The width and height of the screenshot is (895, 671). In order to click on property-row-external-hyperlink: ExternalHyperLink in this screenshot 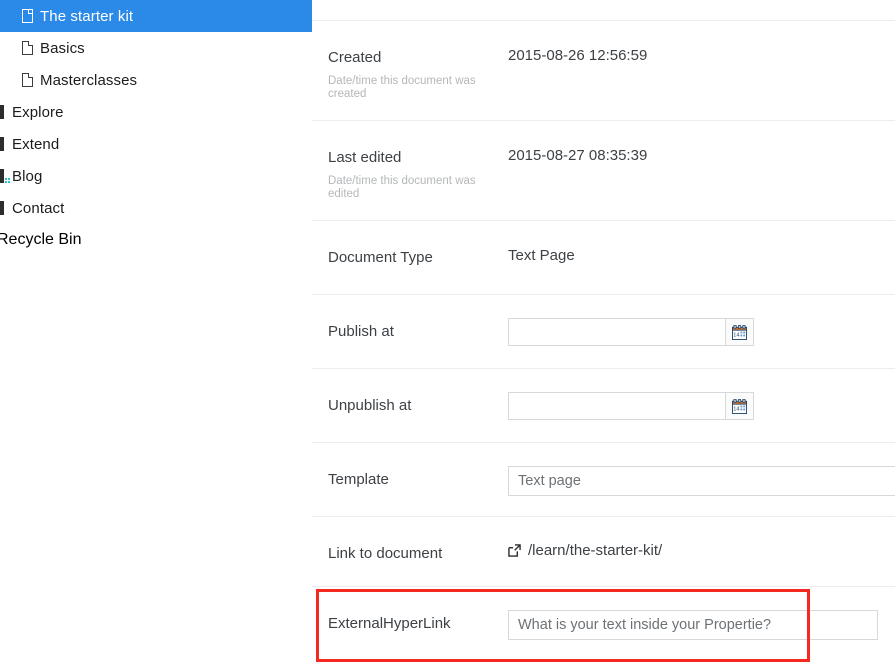, I will do `click(603, 623)`.